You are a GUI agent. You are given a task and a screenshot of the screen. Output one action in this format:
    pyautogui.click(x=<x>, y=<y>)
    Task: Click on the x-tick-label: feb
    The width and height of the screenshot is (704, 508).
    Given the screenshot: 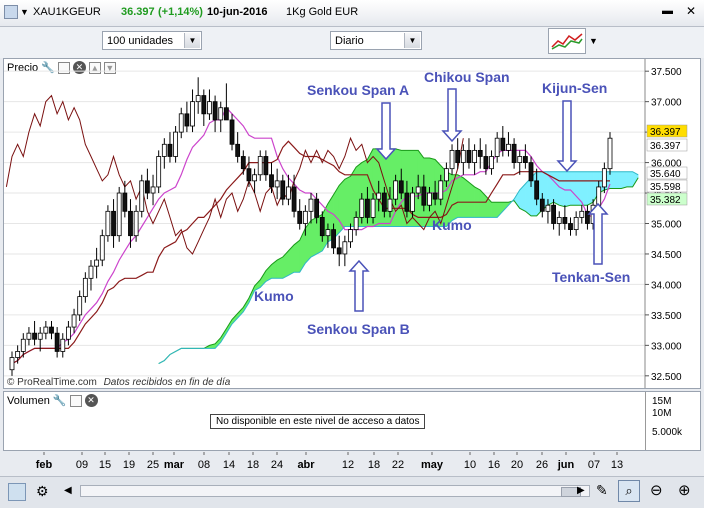 What is the action you would take?
    pyautogui.click(x=44, y=465)
    